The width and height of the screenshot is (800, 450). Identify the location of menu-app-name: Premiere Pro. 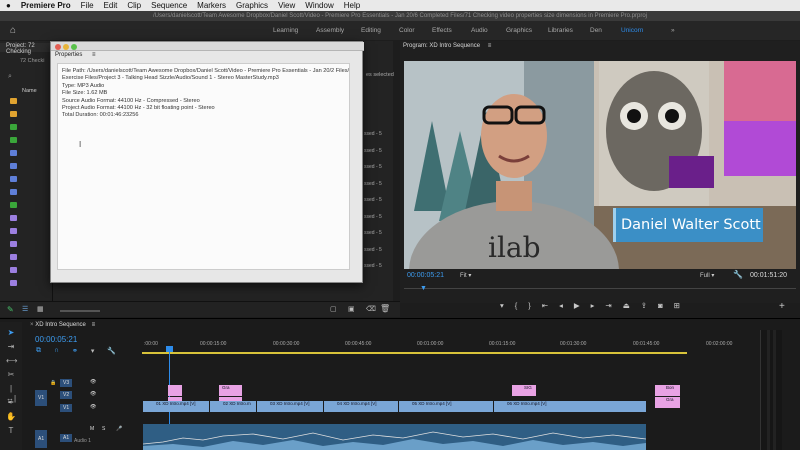
(46, 5).